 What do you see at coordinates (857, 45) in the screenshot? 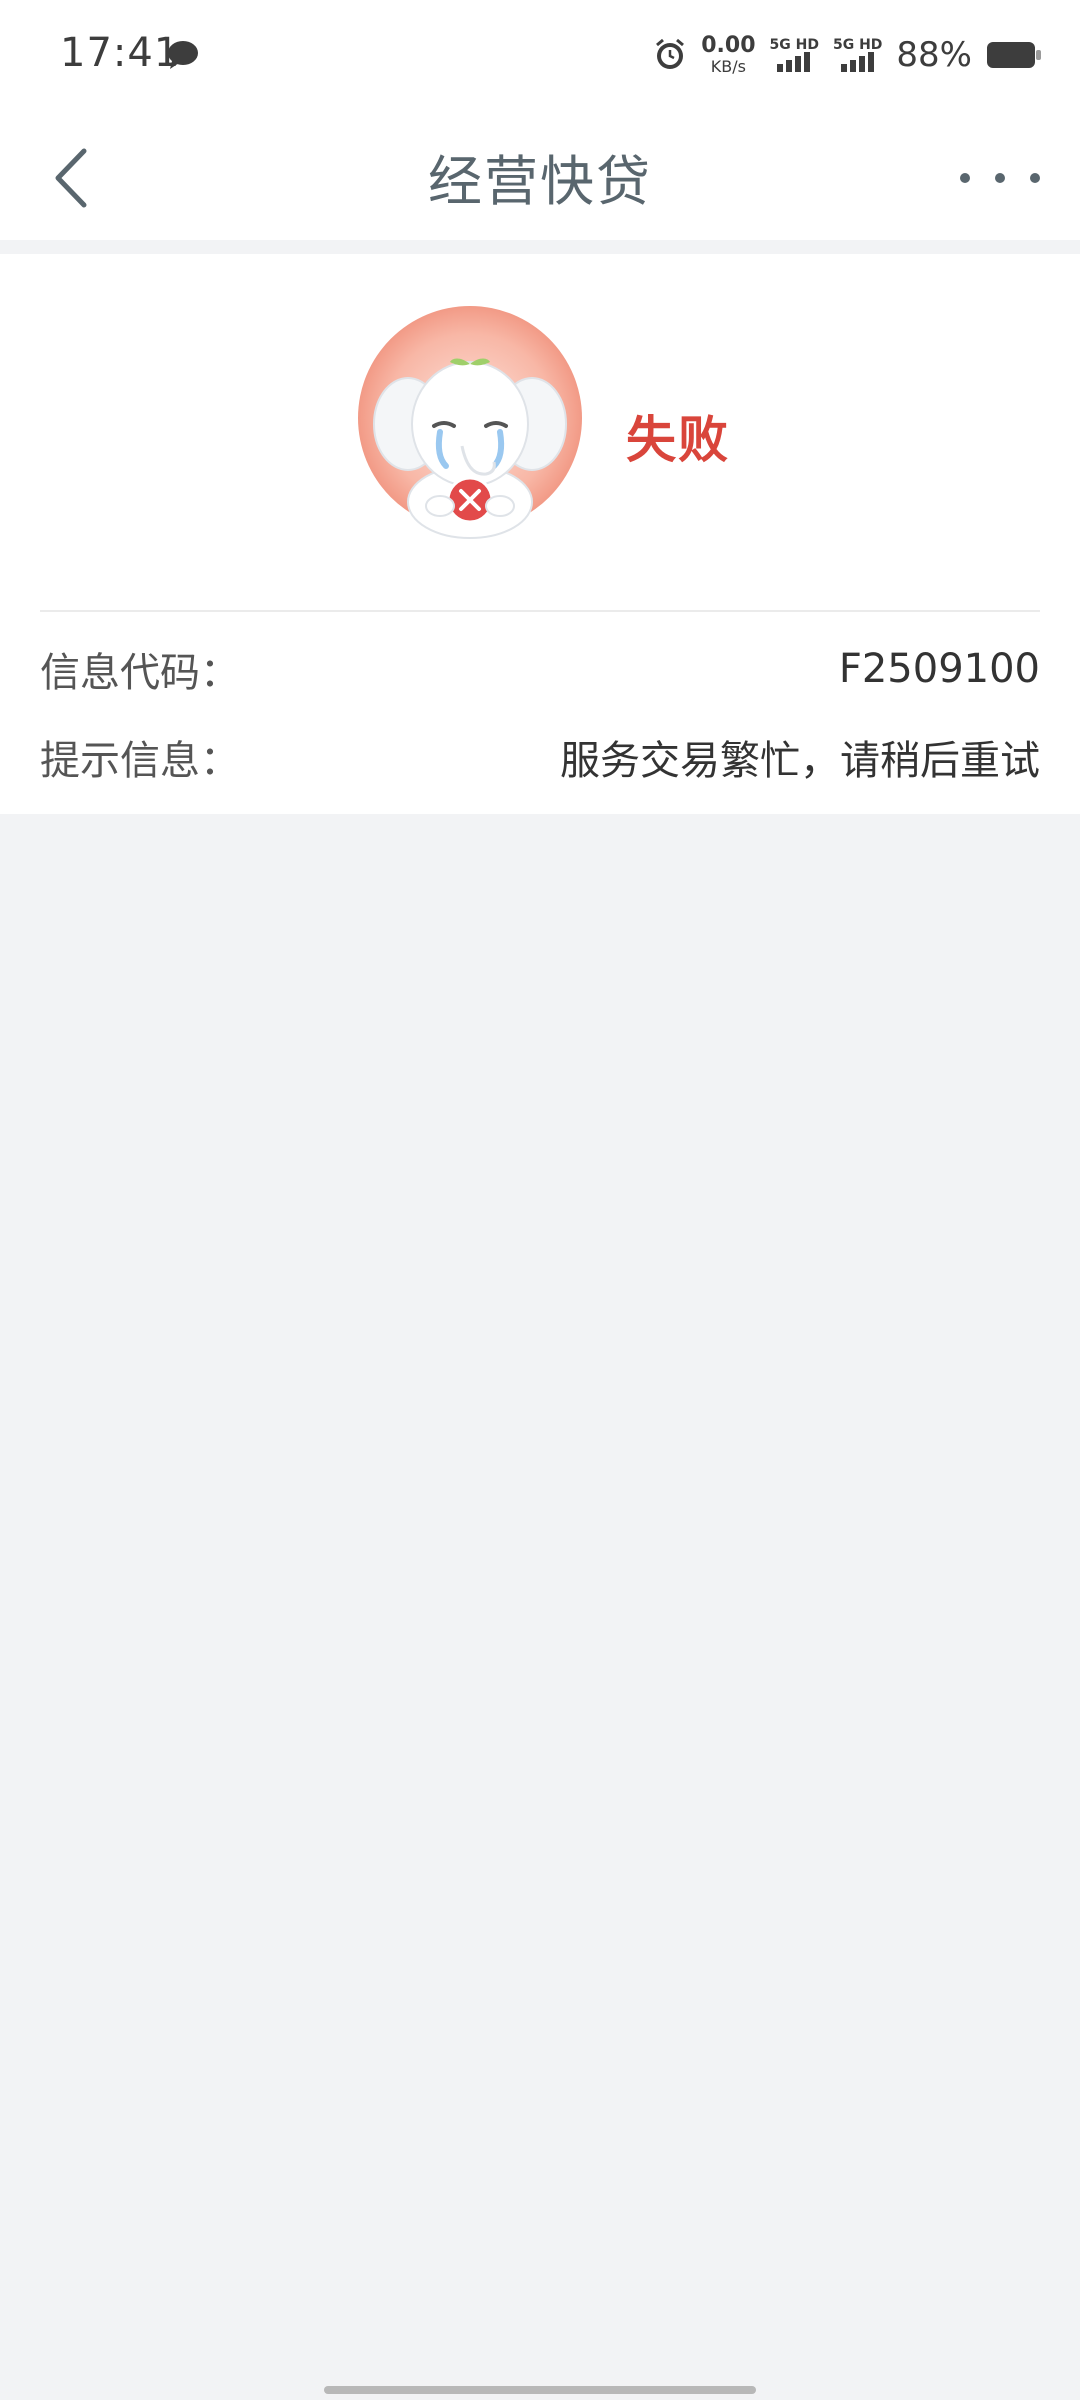
I see `sim2-label: 5G HD` at bounding box center [857, 45].